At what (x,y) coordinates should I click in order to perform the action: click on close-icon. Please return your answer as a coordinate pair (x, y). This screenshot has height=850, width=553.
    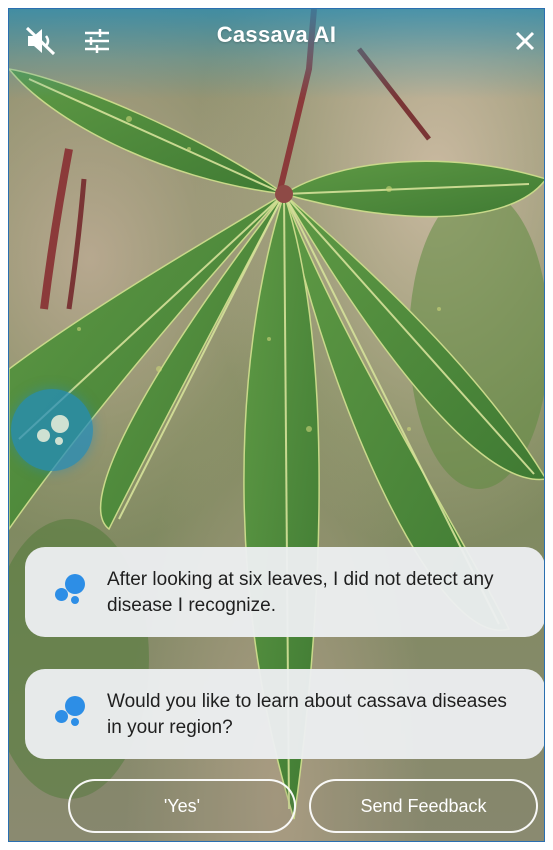
    Looking at the image, I should click on (525, 41).